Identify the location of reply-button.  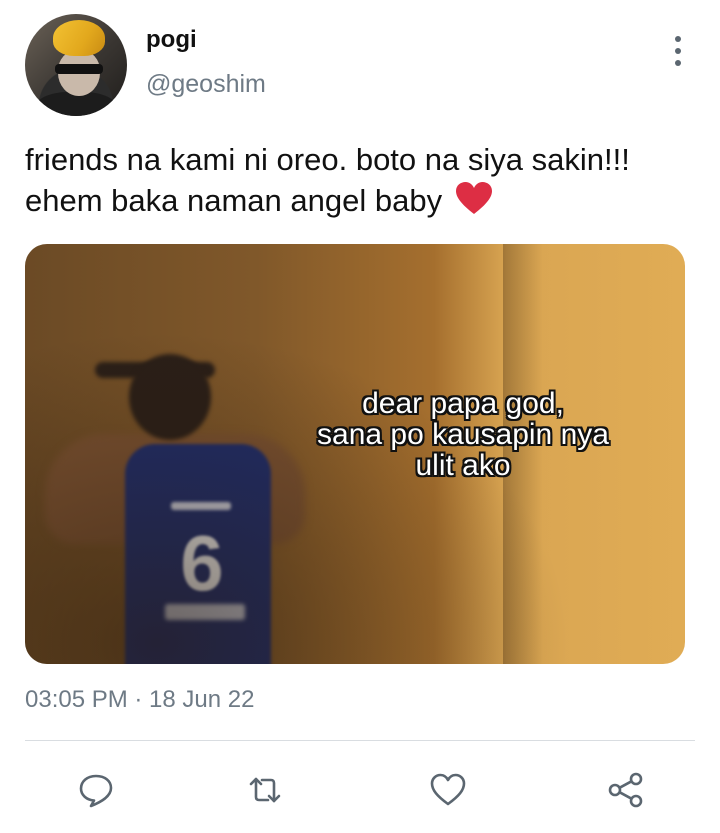
(96, 790).